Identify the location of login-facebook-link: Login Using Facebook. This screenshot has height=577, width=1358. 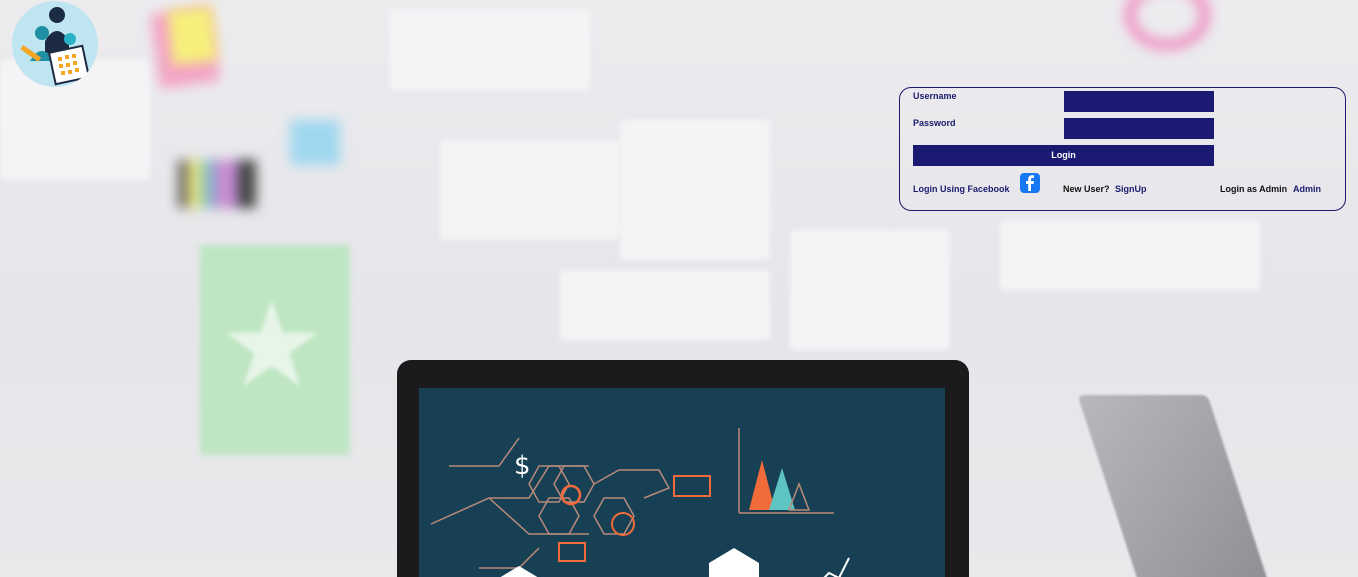
(961, 189).